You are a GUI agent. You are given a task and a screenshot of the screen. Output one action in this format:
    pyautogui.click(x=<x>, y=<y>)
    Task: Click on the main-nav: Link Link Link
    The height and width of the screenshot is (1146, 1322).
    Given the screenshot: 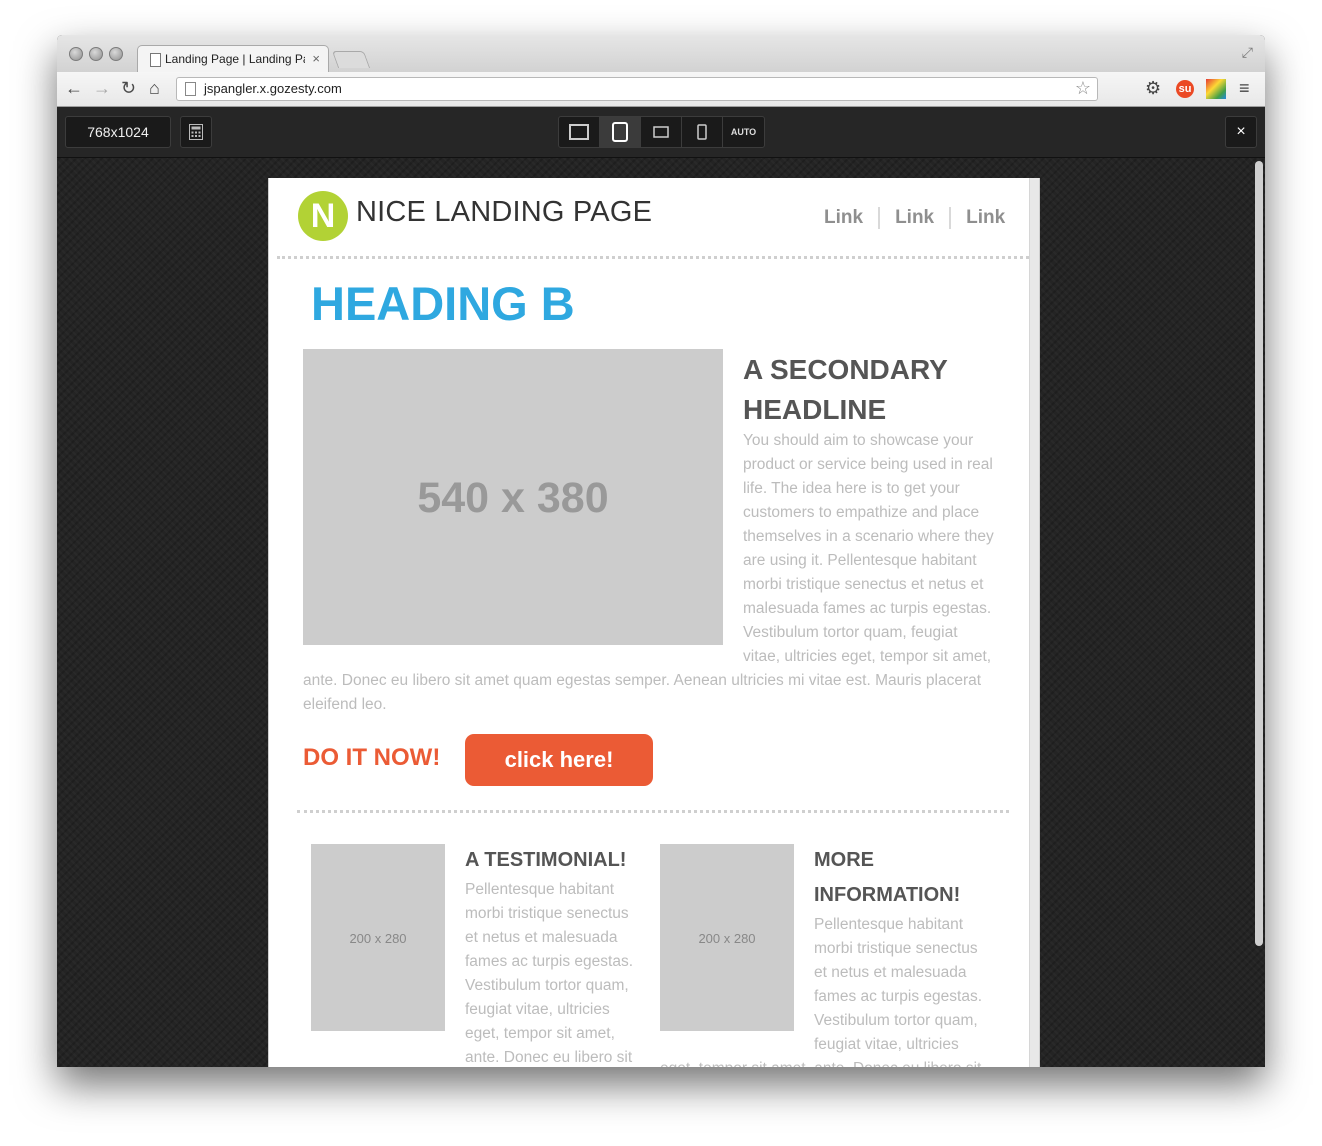 What is the action you would take?
    pyautogui.click(x=914, y=218)
    